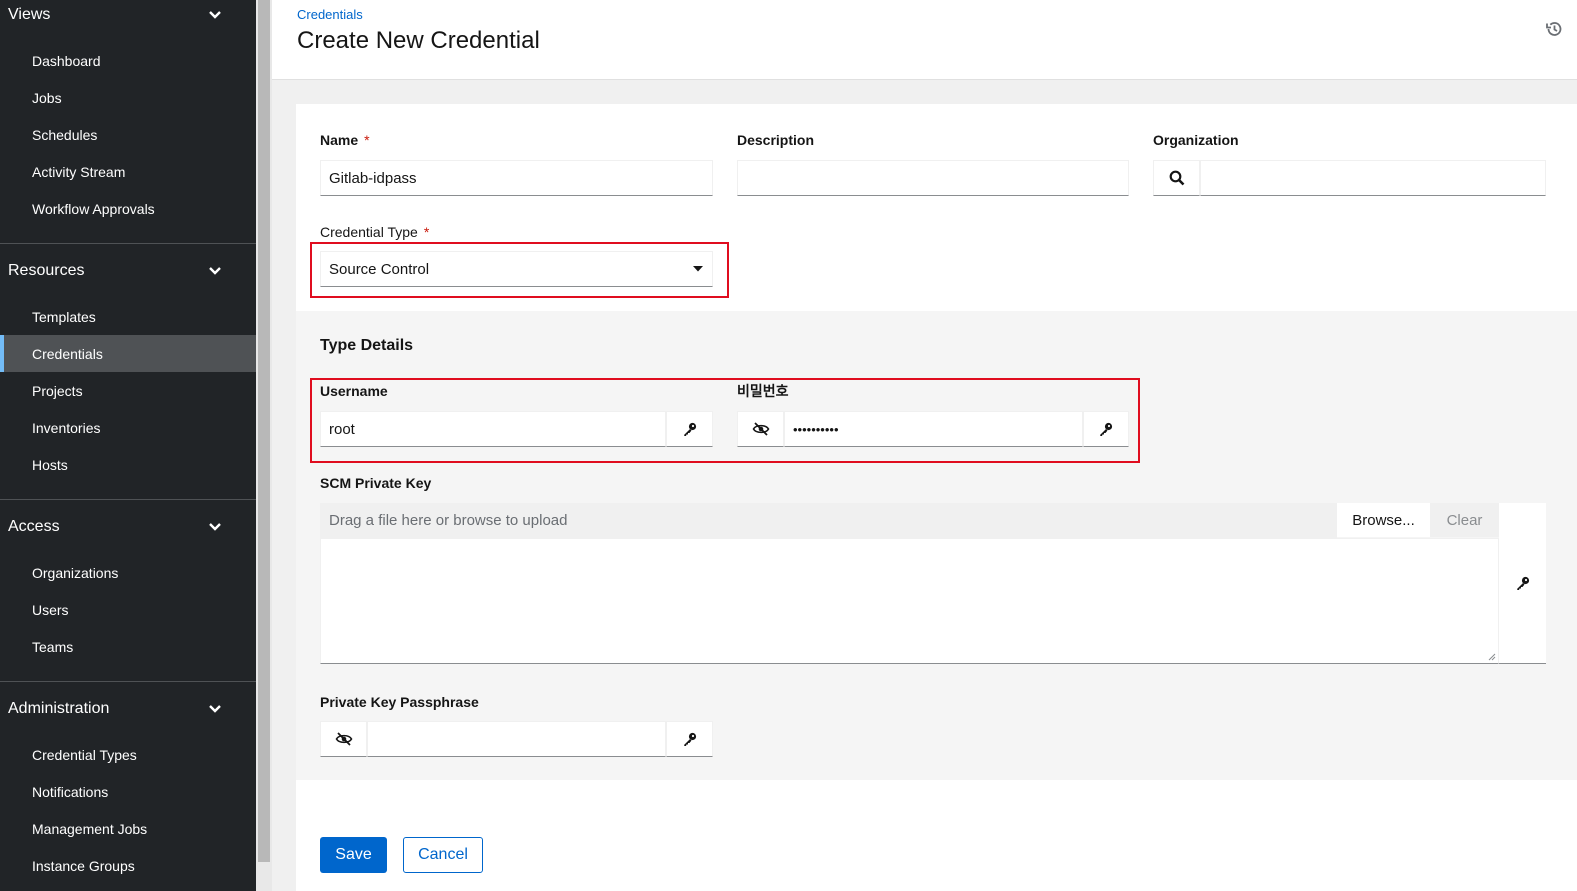 The image size is (1577, 891). Describe the element at coordinates (128, 709) in the screenshot. I see `nav-group-toggle-administration: Administration` at that location.